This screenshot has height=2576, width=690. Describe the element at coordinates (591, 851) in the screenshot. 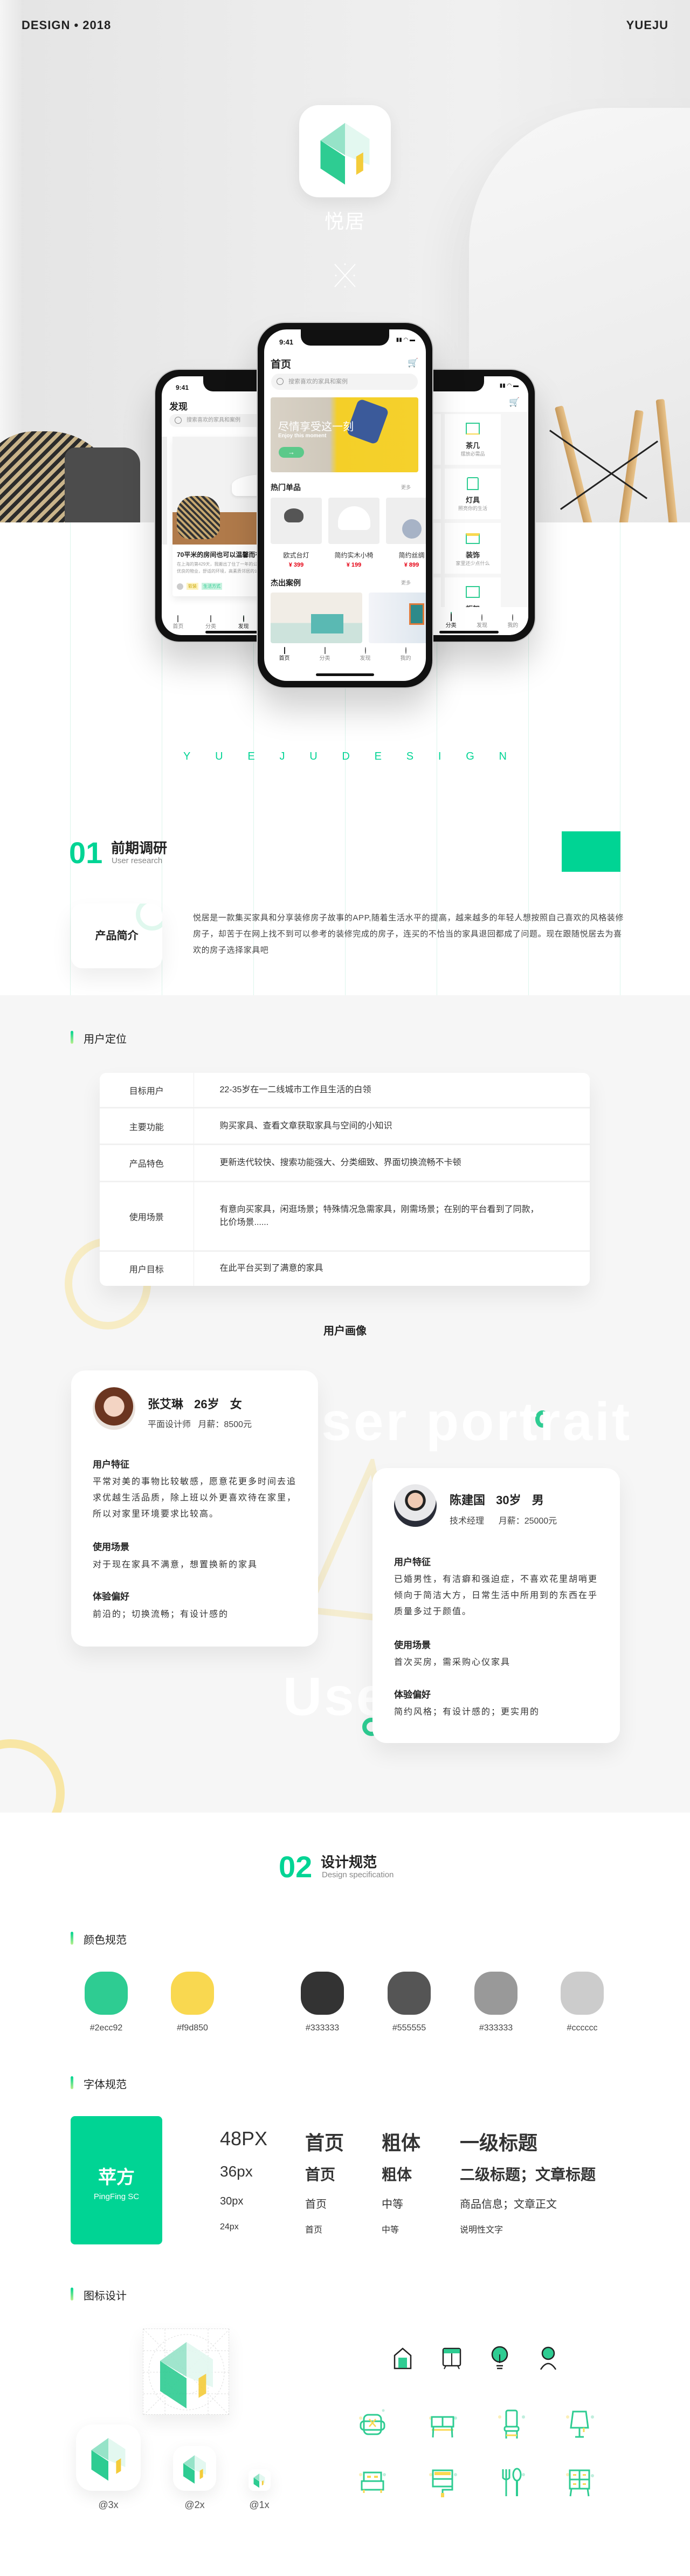

I see `accent-block` at that location.